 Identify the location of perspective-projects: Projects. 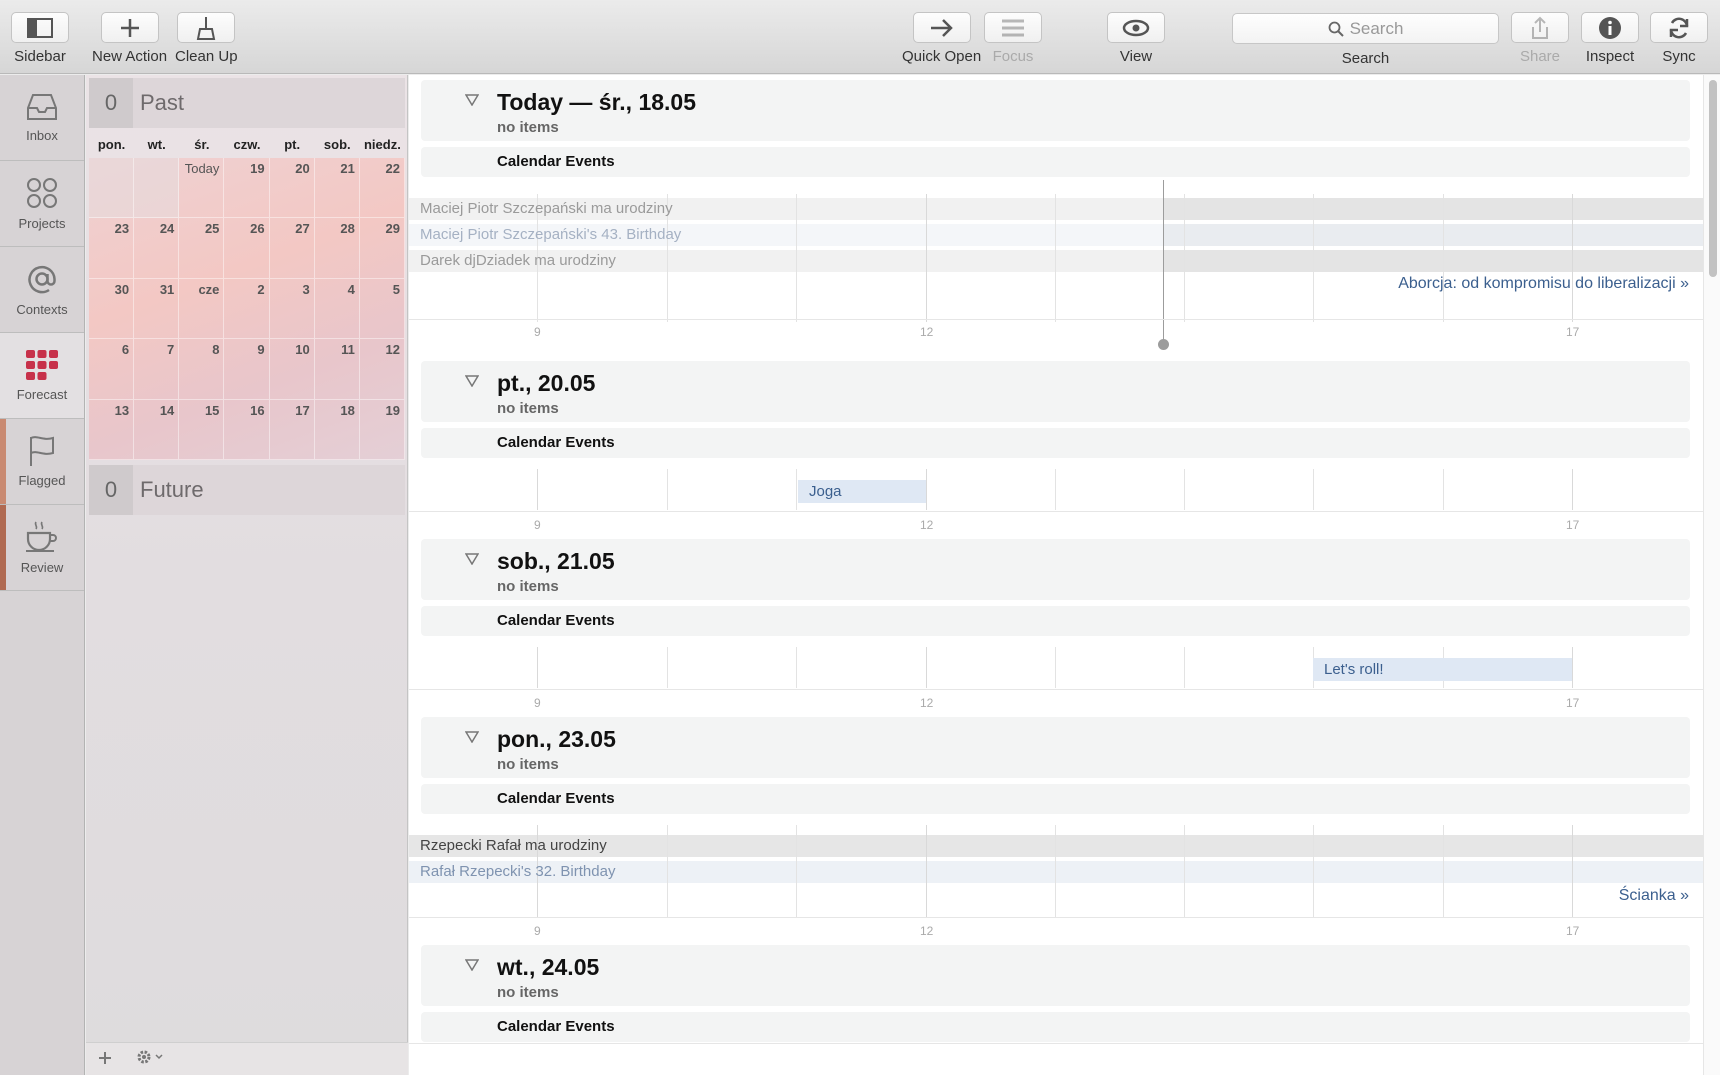
(42, 204).